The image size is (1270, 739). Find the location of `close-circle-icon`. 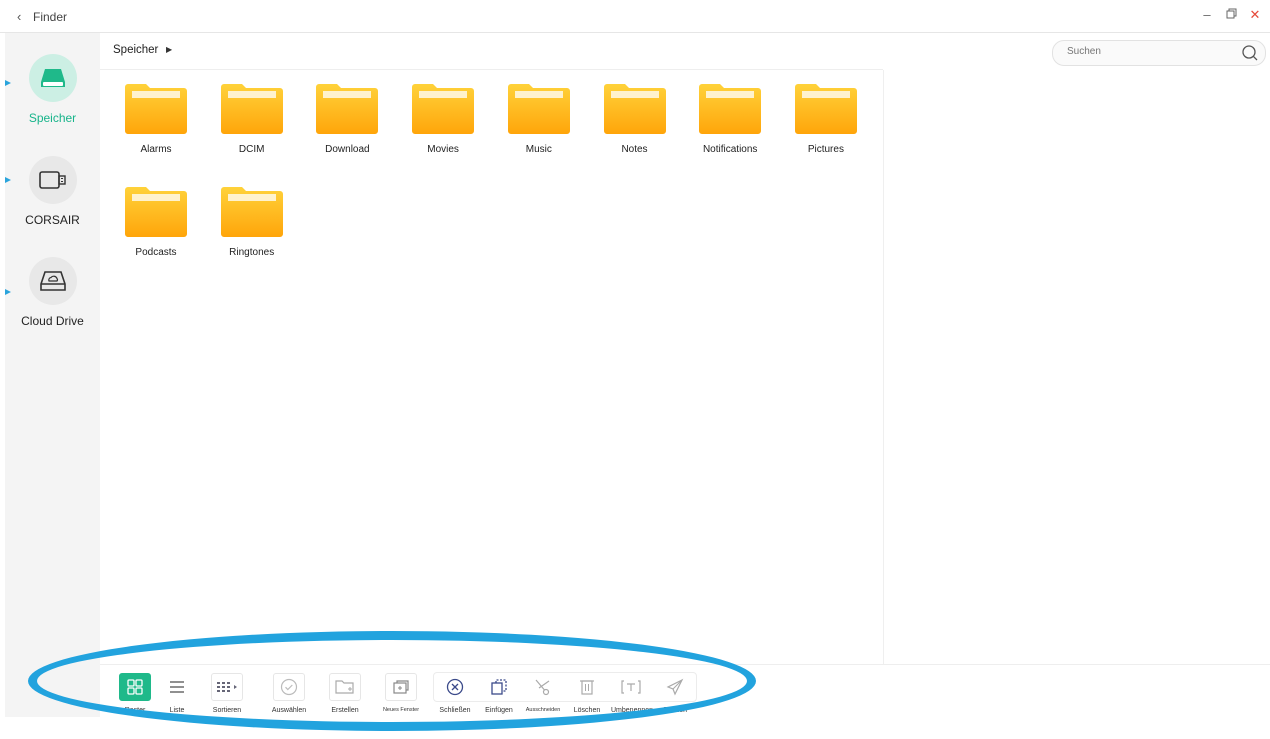

close-circle-icon is located at coordinates (455, 687).